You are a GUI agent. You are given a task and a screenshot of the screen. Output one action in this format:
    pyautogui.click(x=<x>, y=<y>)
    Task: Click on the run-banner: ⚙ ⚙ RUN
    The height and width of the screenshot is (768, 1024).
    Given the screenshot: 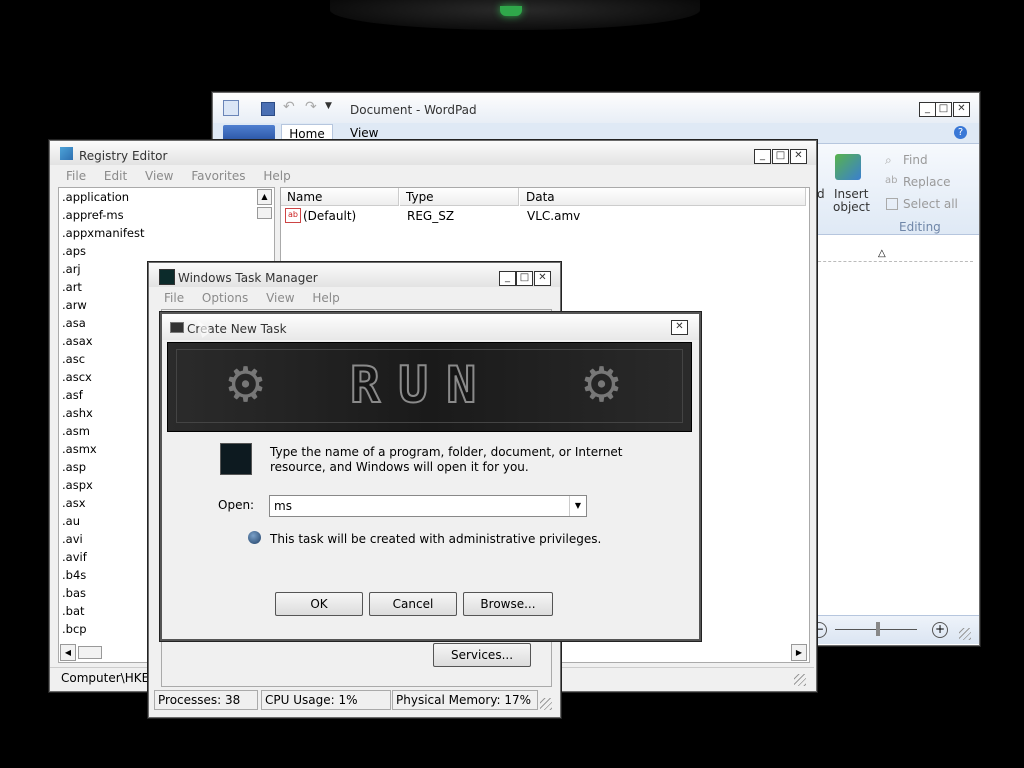 What is the action you would take?
    pyautogui.click(x=429, y=387)
    